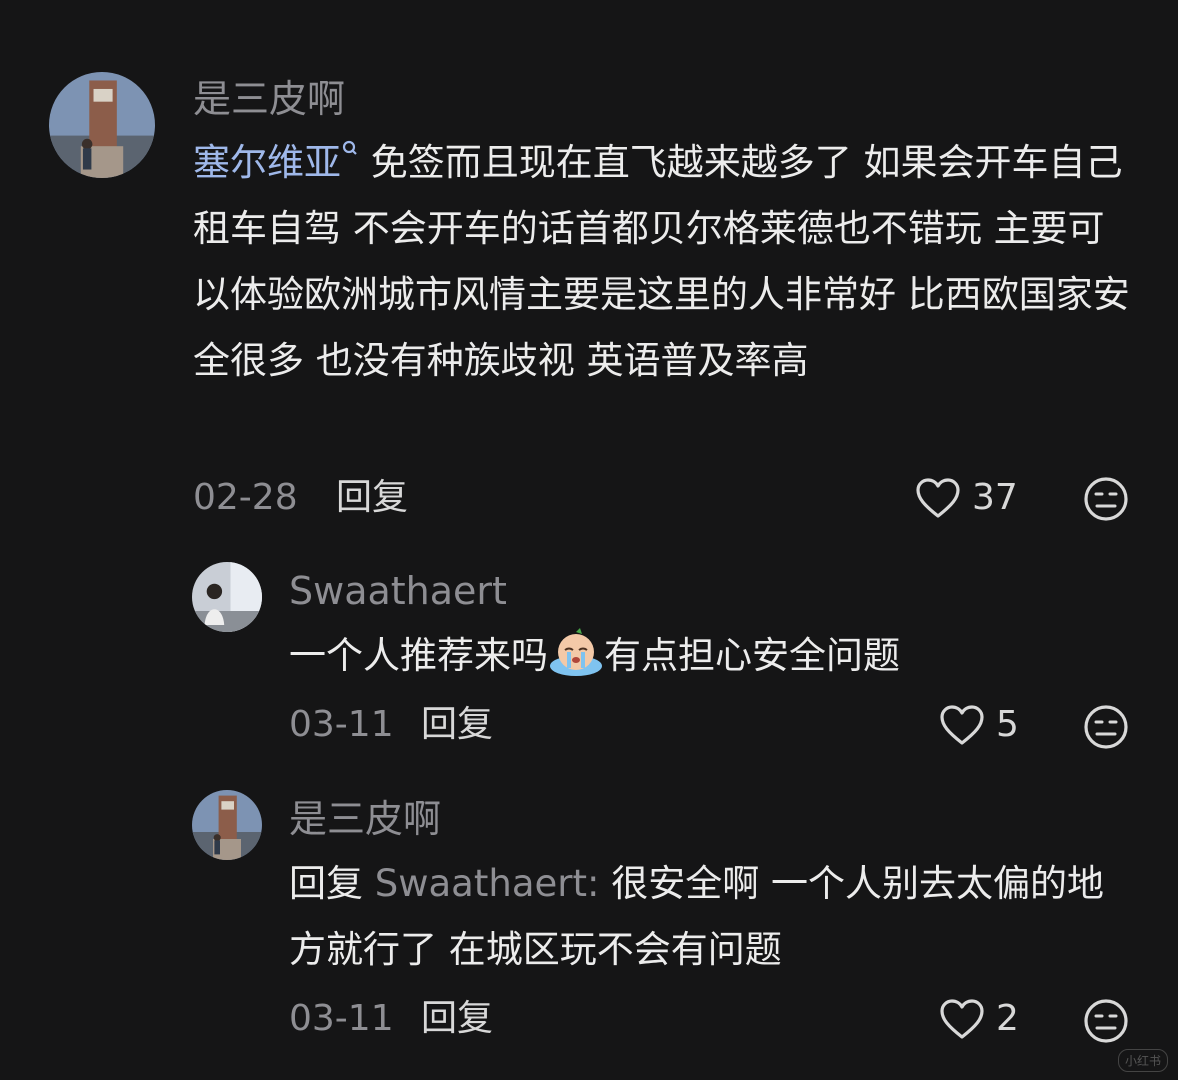 The height and width of the screenshot is (1080, 1178). Describe the element at coordinates (245, 497) in the screenshot. I see `comment-date: 02-28` at that location.